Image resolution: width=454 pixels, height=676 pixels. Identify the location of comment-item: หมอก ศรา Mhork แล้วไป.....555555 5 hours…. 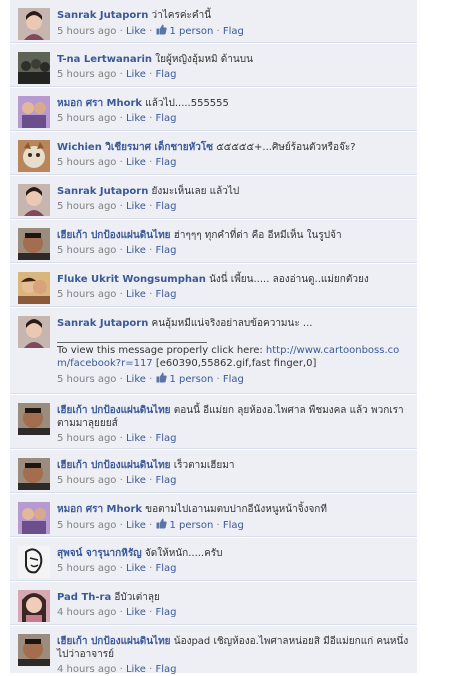
(213, 110).